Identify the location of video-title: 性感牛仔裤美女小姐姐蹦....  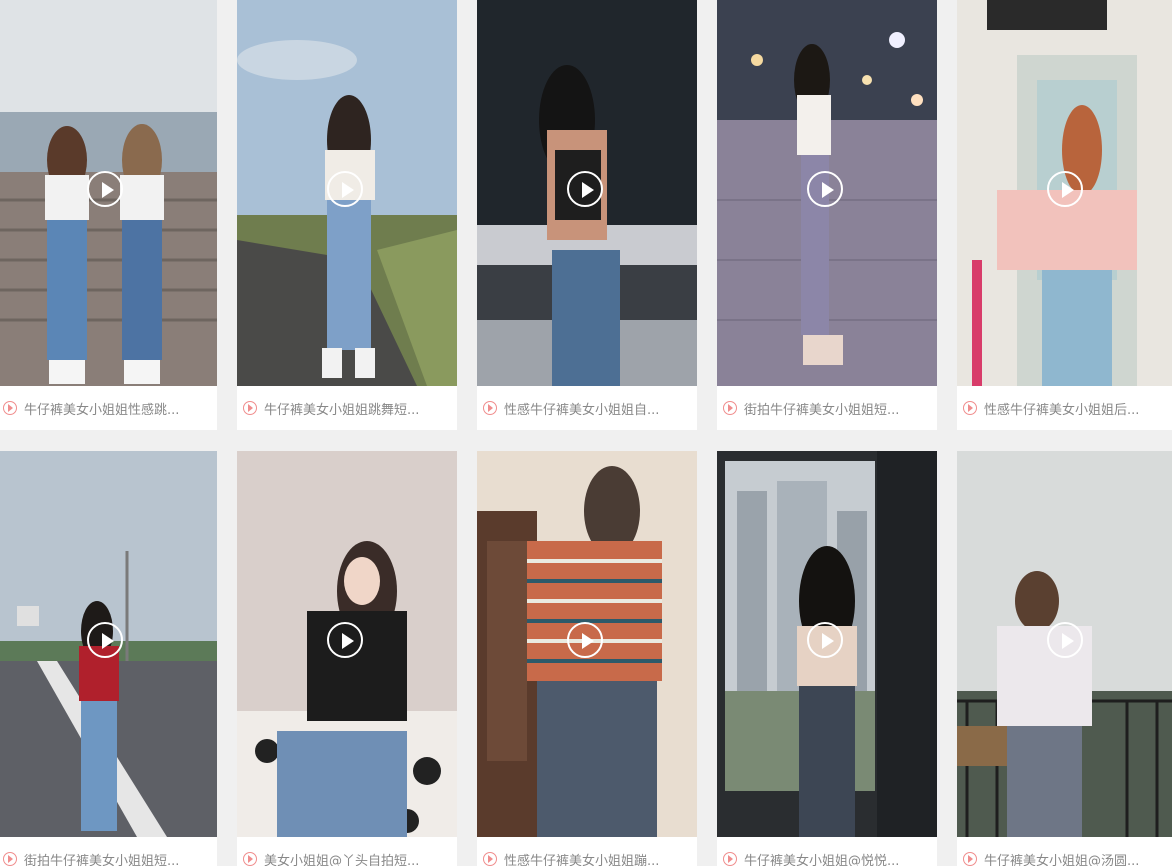
(581, 858).